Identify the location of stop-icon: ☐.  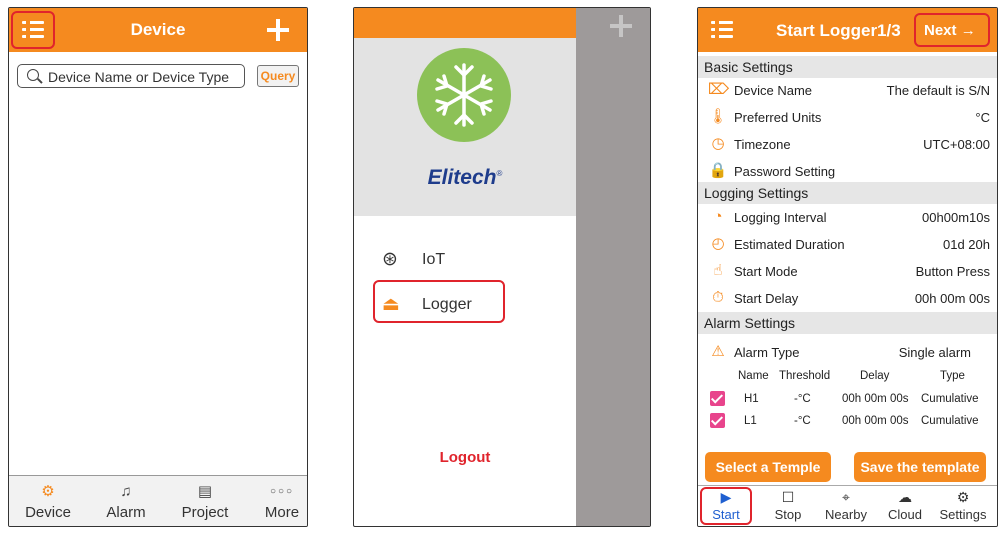
(788, 497).